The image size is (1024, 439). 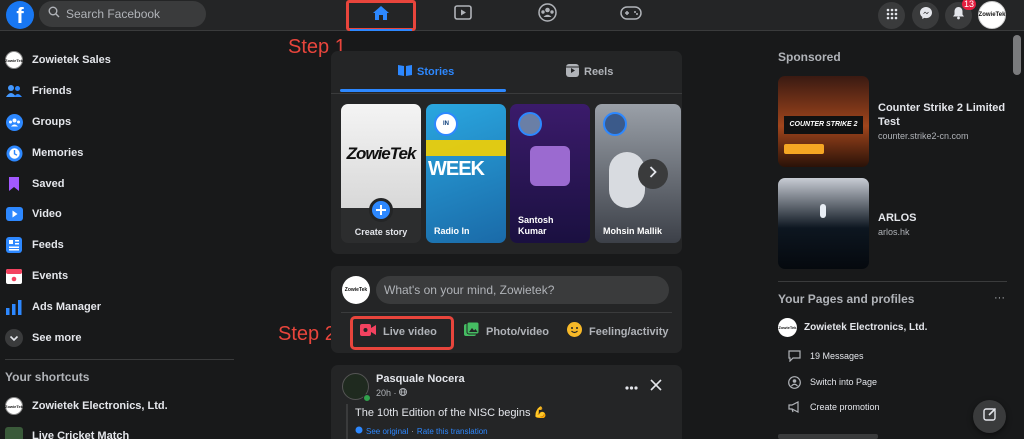 What do you see at coordinates (423, 90) in the screenshot?
I see `stories-tab-indicator` at bounding box center [423, 90].